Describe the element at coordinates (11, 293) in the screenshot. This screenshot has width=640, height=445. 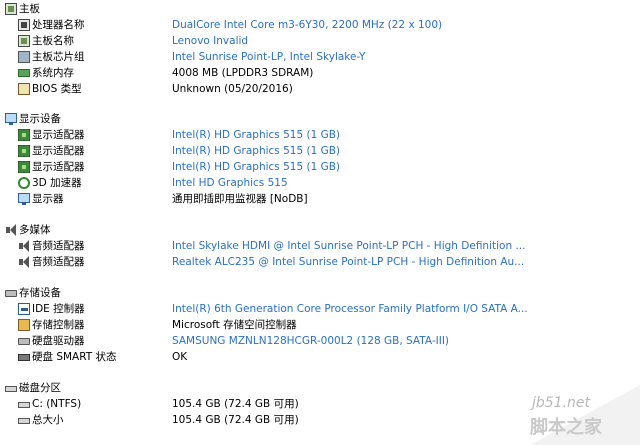
I see `storage-icon` at that location.